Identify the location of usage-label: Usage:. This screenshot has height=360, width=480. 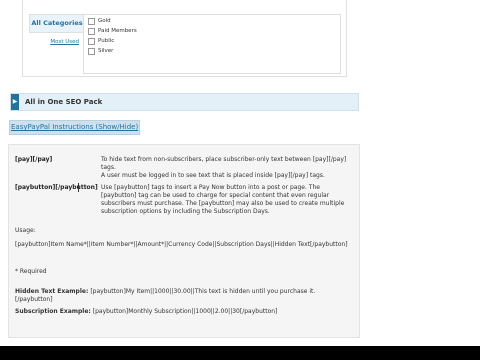
(25, 230).